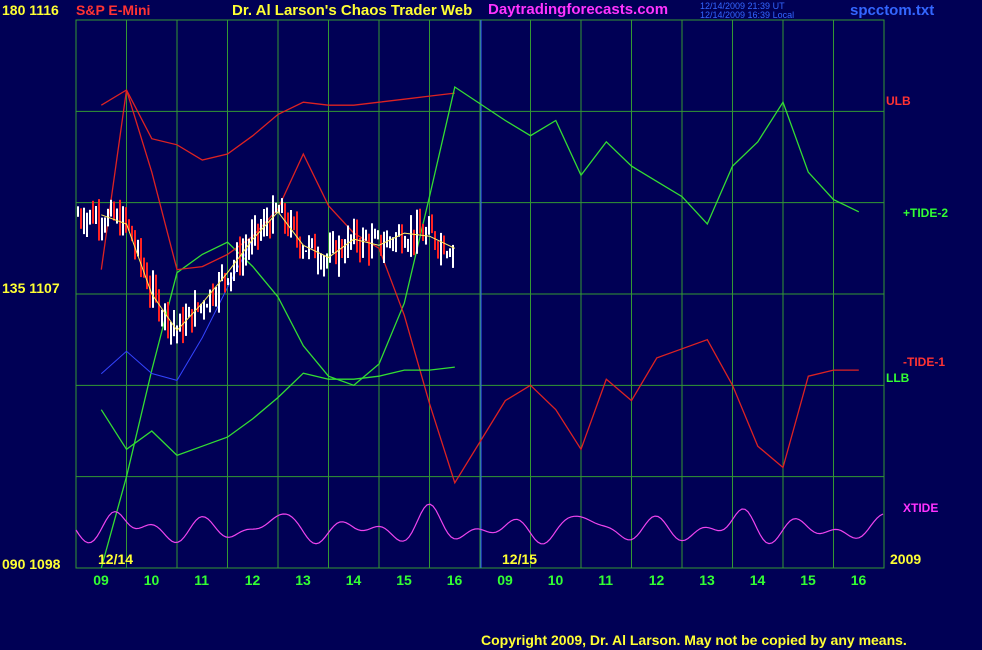  What do you see at coordinates (898, 101) in the screenshot?
I see `legend-ulb: ULB` at bounding box center [898, 101].